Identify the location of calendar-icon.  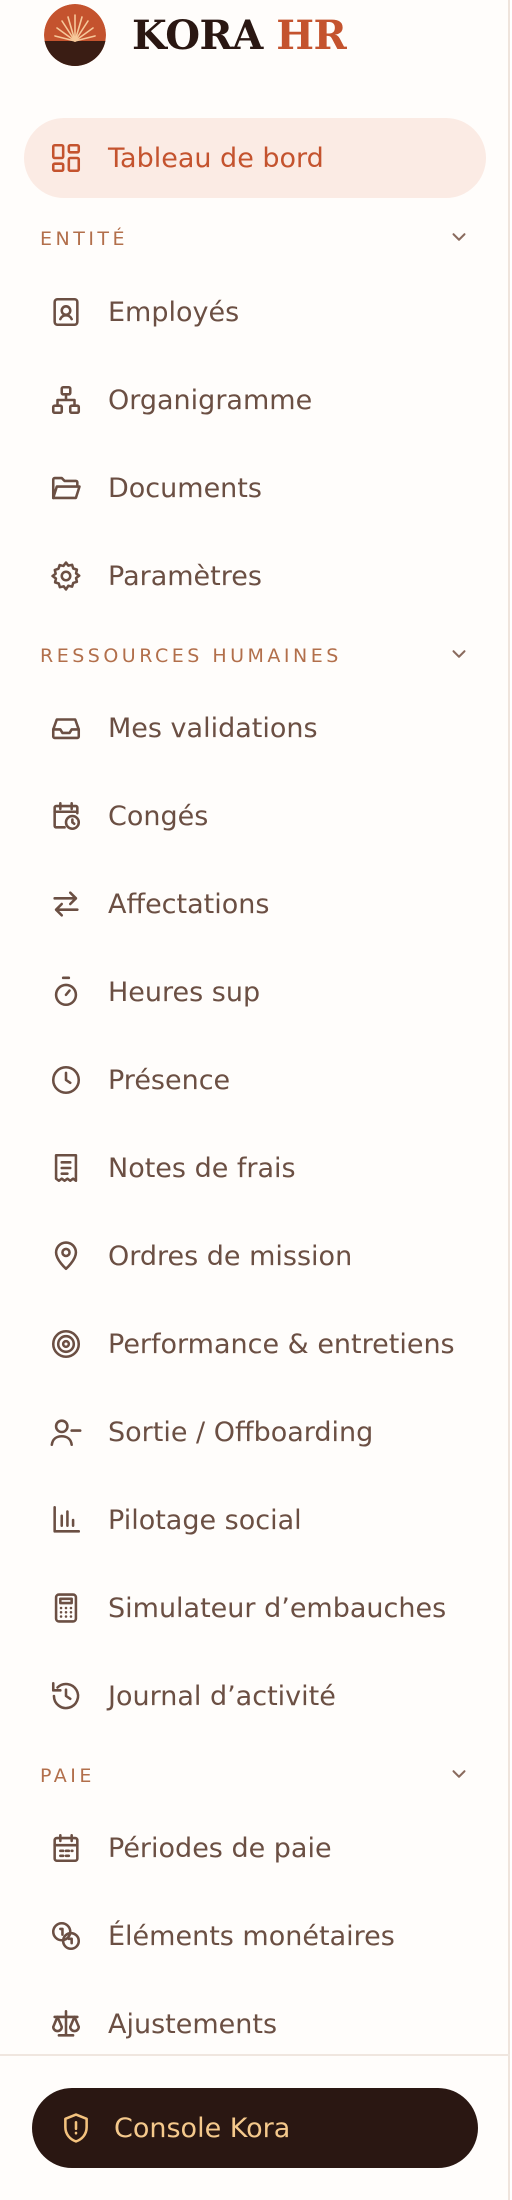
(66, 1848).